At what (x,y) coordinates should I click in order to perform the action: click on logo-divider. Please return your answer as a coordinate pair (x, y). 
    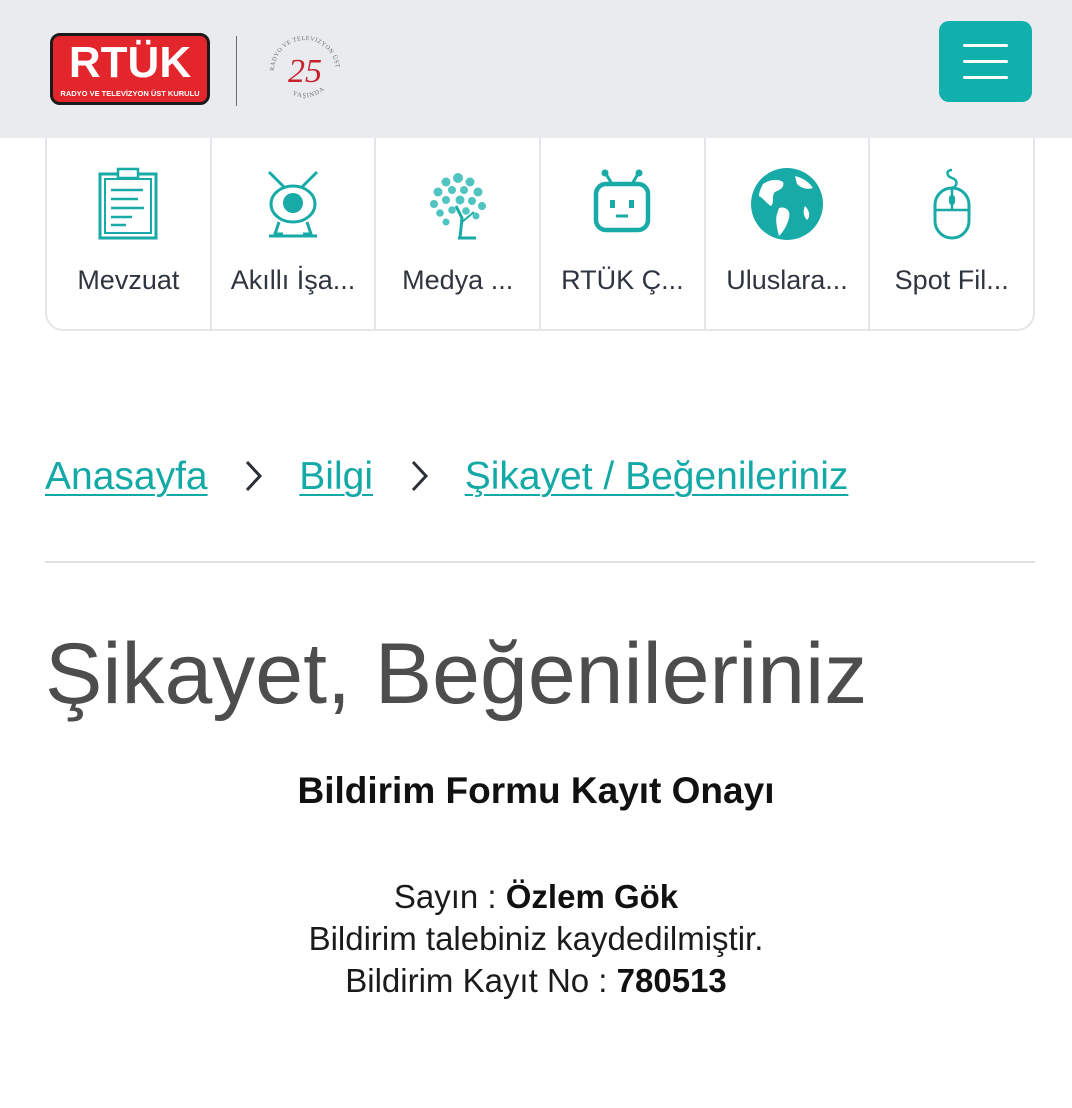
    Looking at the image, I should click on (236, 71).